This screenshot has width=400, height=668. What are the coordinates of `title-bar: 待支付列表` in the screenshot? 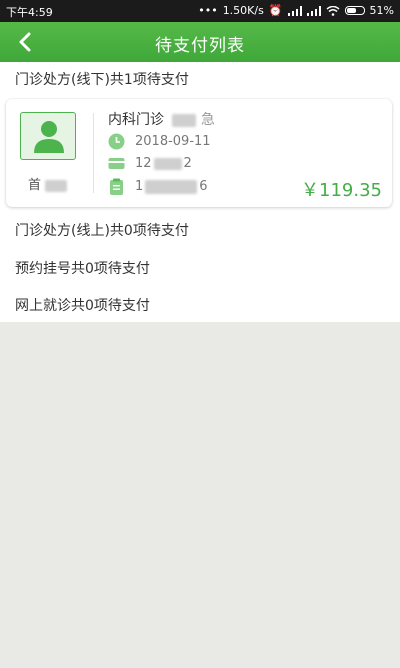 It's located at (200, 42).